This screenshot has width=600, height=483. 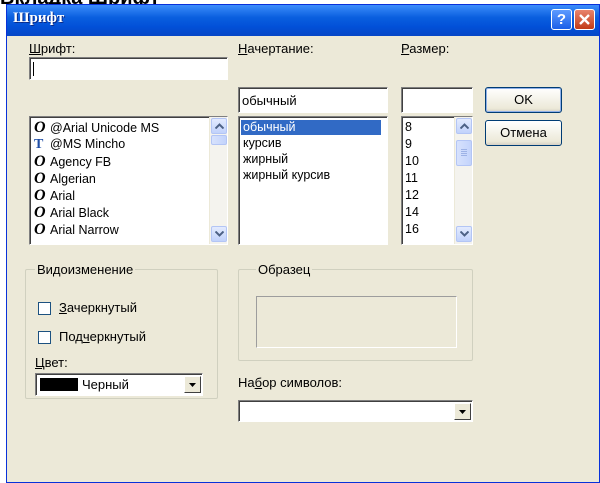 I want to click on help-button: ?, so click(x=561, y=19).